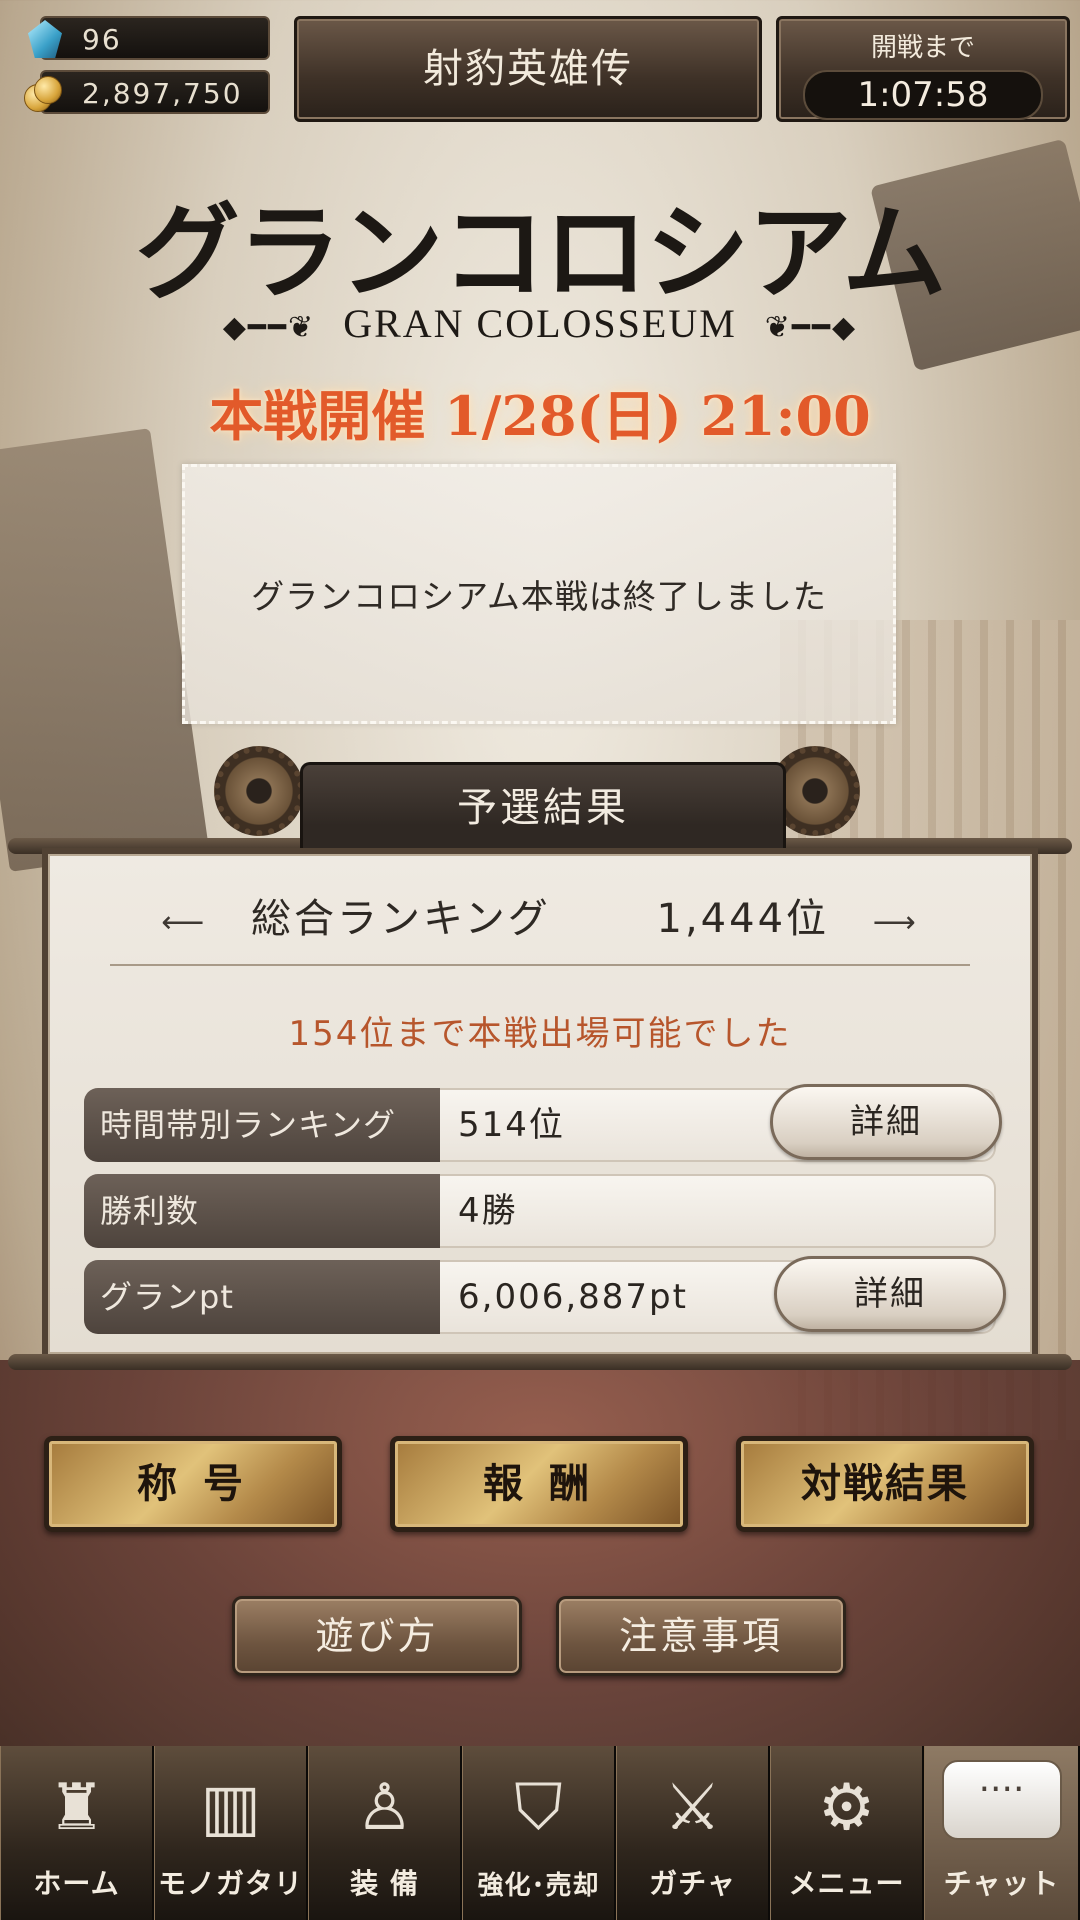 The image size is (1080, 1920). Describe the element at coordinates (1001, 1800) in the screenshot. I see `chat-bubble-icon: ····` at that location.